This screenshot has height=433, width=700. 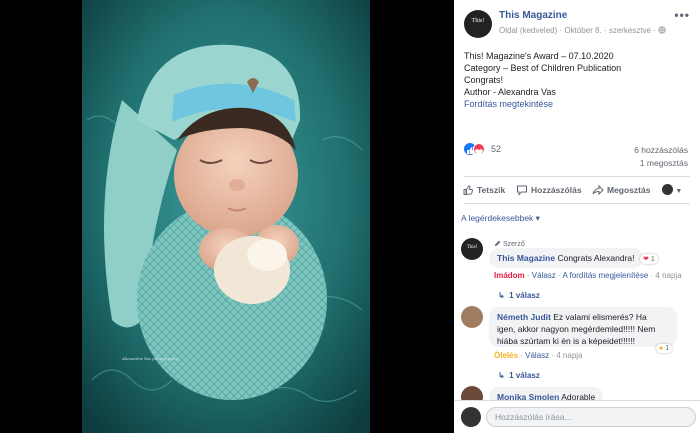 I want to click on comment-text: Congrats Alexandra!, so click(x=596, y=258).